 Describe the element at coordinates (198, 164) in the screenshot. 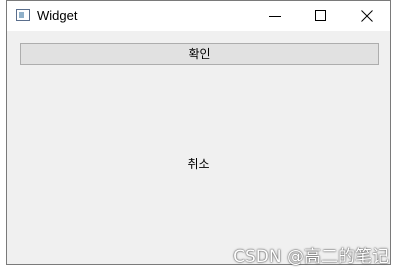

I see `cancel-label: 취소` at that location.